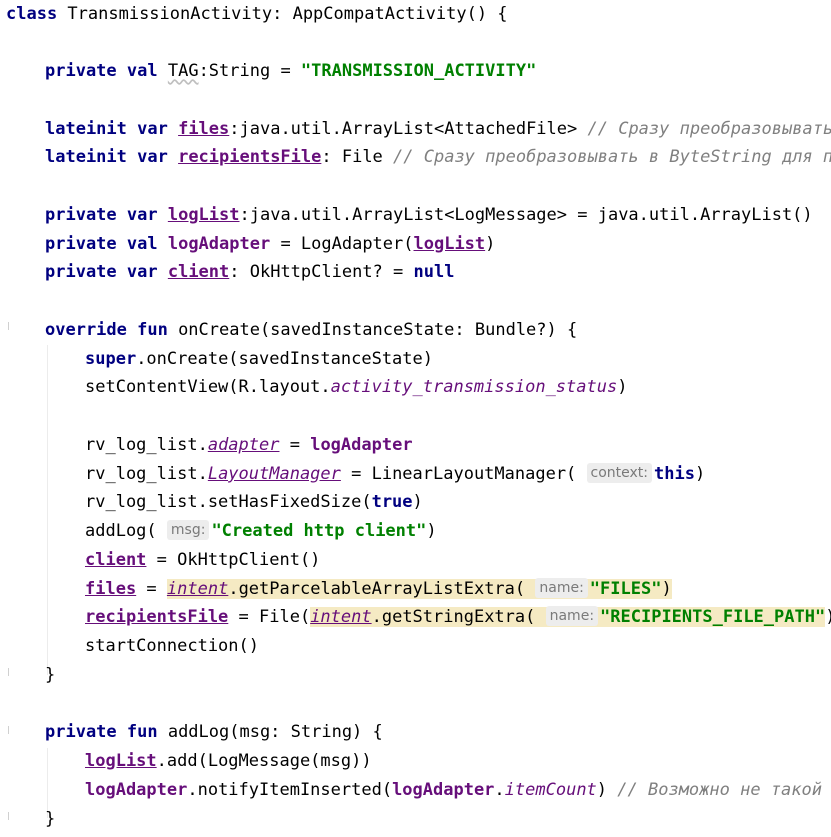  Describe the element at coordinates (32, 14) in the screenshot. I see `keyword-class: class` at that location.